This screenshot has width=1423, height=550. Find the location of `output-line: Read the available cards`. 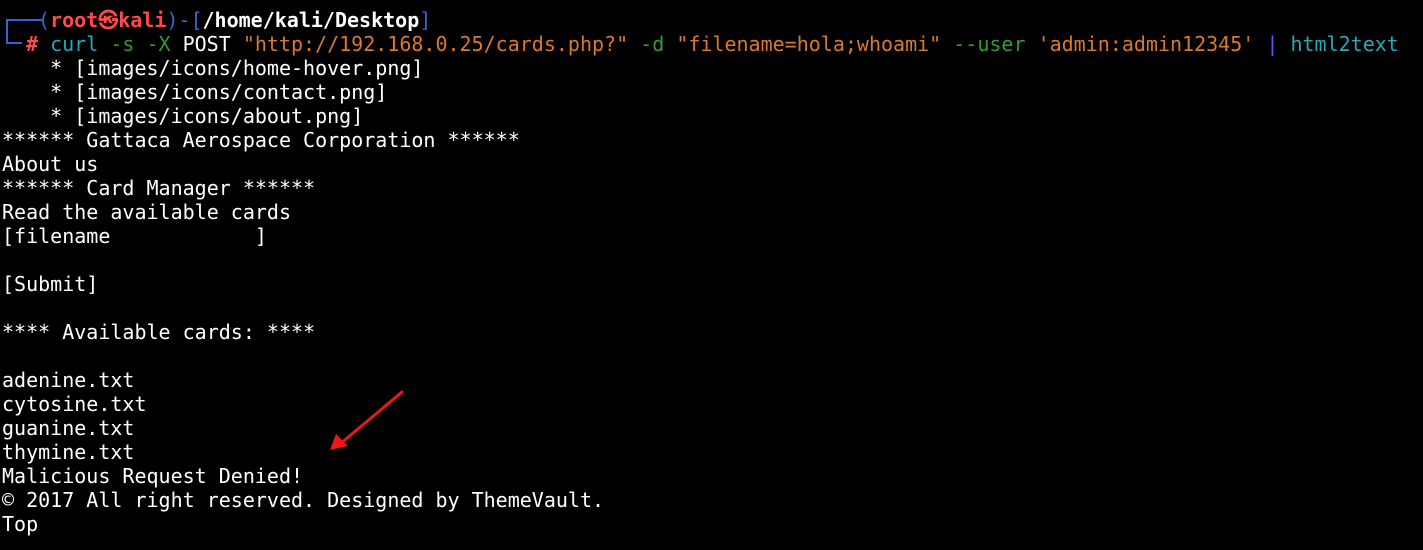

output-line: Read the available cards is located at coordinates (146, 212).